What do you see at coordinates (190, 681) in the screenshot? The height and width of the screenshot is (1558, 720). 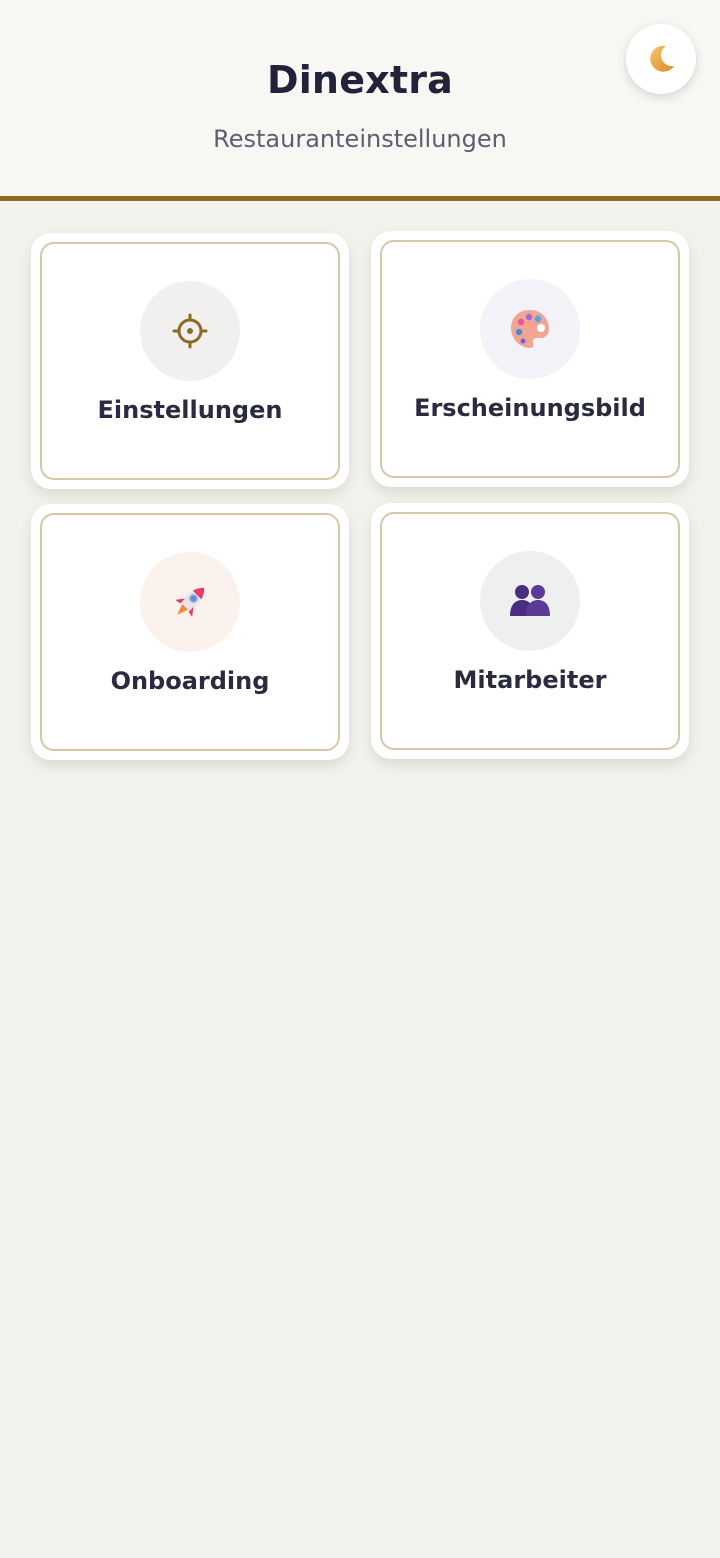 I see `card-label: Onboarding` at bounding box center [190, 681].